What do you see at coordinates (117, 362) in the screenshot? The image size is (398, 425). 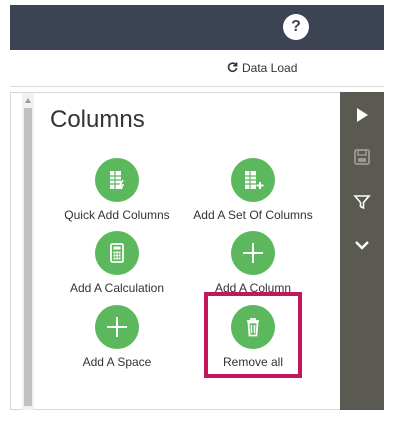 I see `action-label: Add A Space` at bounding box center [117, 362].